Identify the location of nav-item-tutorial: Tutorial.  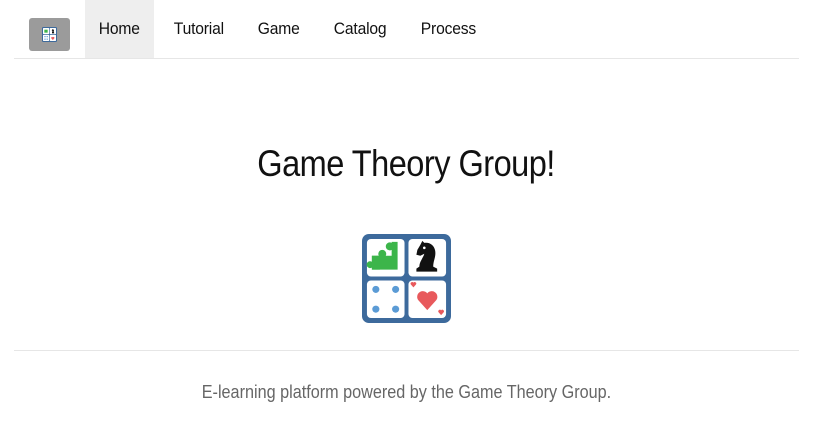
(199, 29).